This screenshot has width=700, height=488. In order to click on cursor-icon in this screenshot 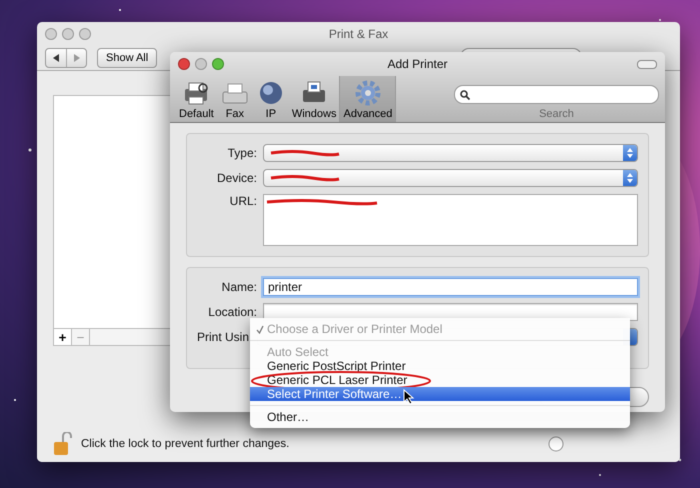, I will do `click(409, 397)`.